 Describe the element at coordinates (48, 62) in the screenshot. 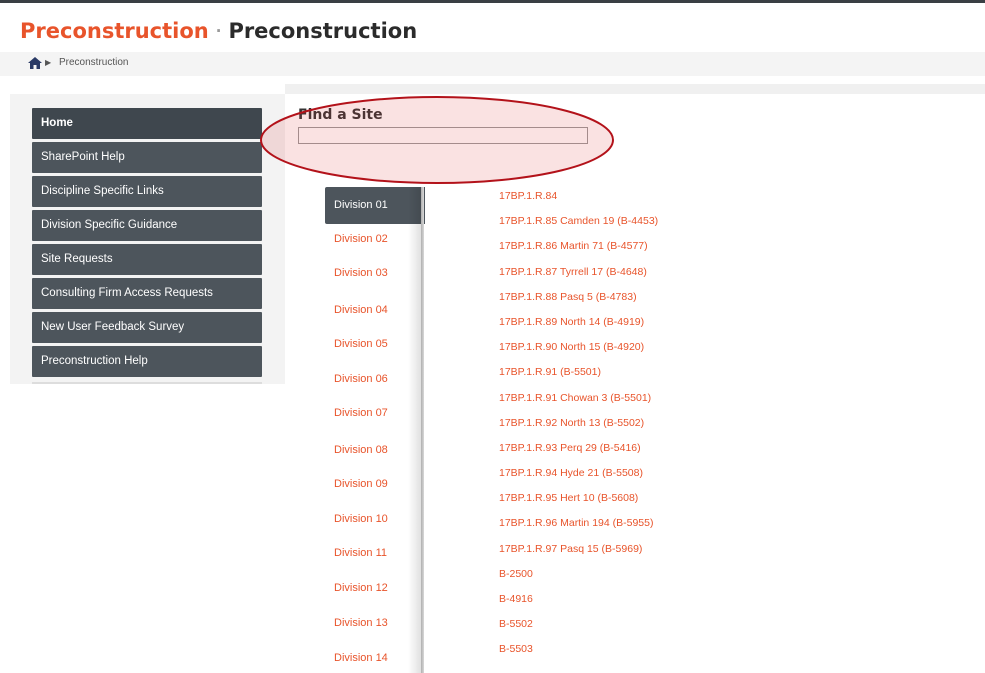

I see `breadcrumb-arrow-icon: ▶` at that location.